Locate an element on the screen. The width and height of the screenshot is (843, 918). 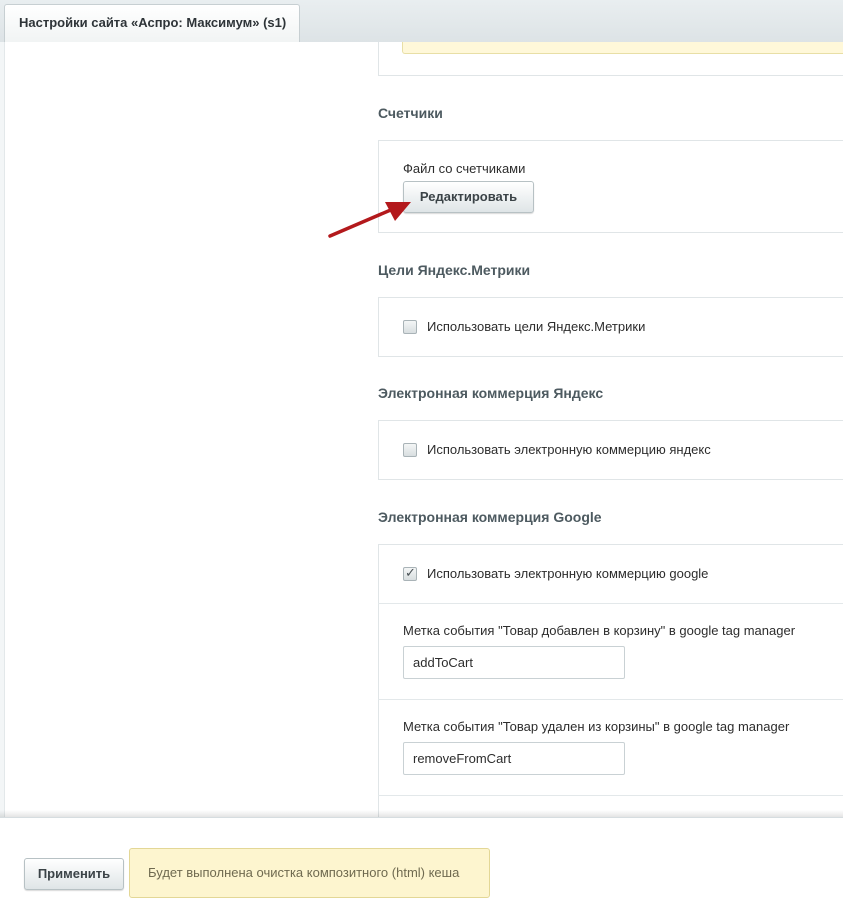
section-title-yandex-ecommerce: Электронная коммерция Яндекс is located at coordinates (491, 393).